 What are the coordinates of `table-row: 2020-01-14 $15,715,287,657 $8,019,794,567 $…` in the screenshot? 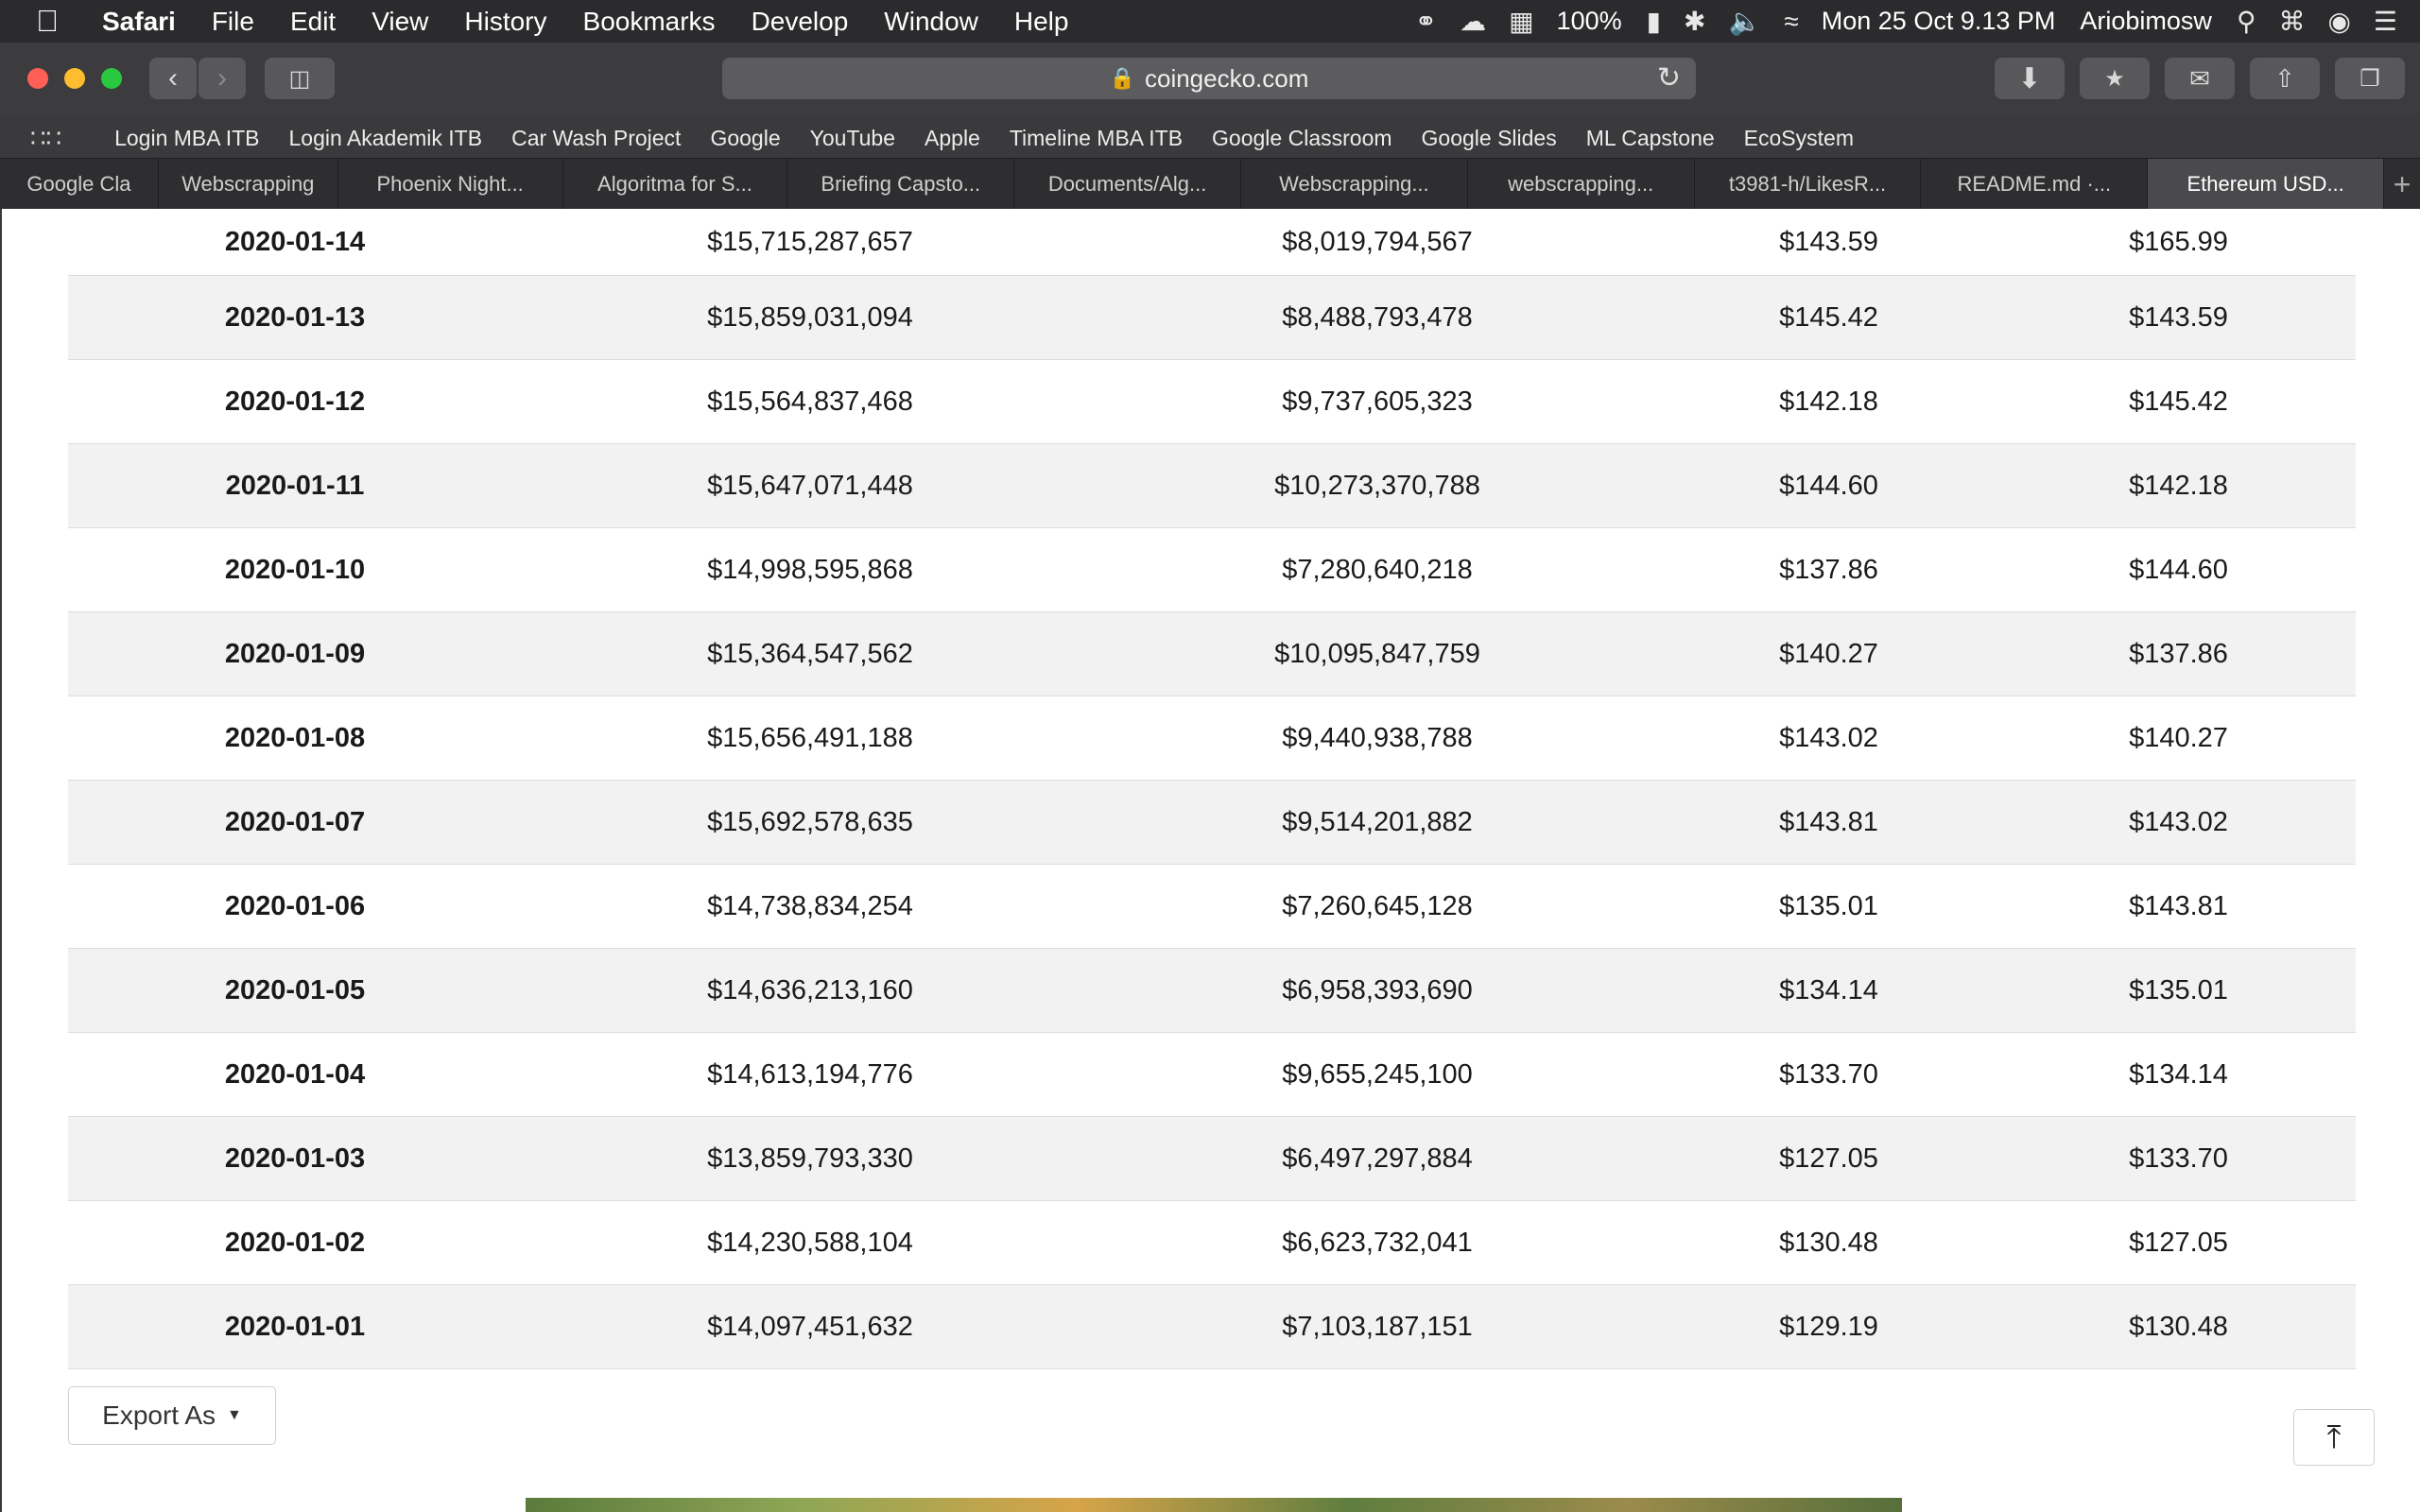 It's located at (1212, 242).